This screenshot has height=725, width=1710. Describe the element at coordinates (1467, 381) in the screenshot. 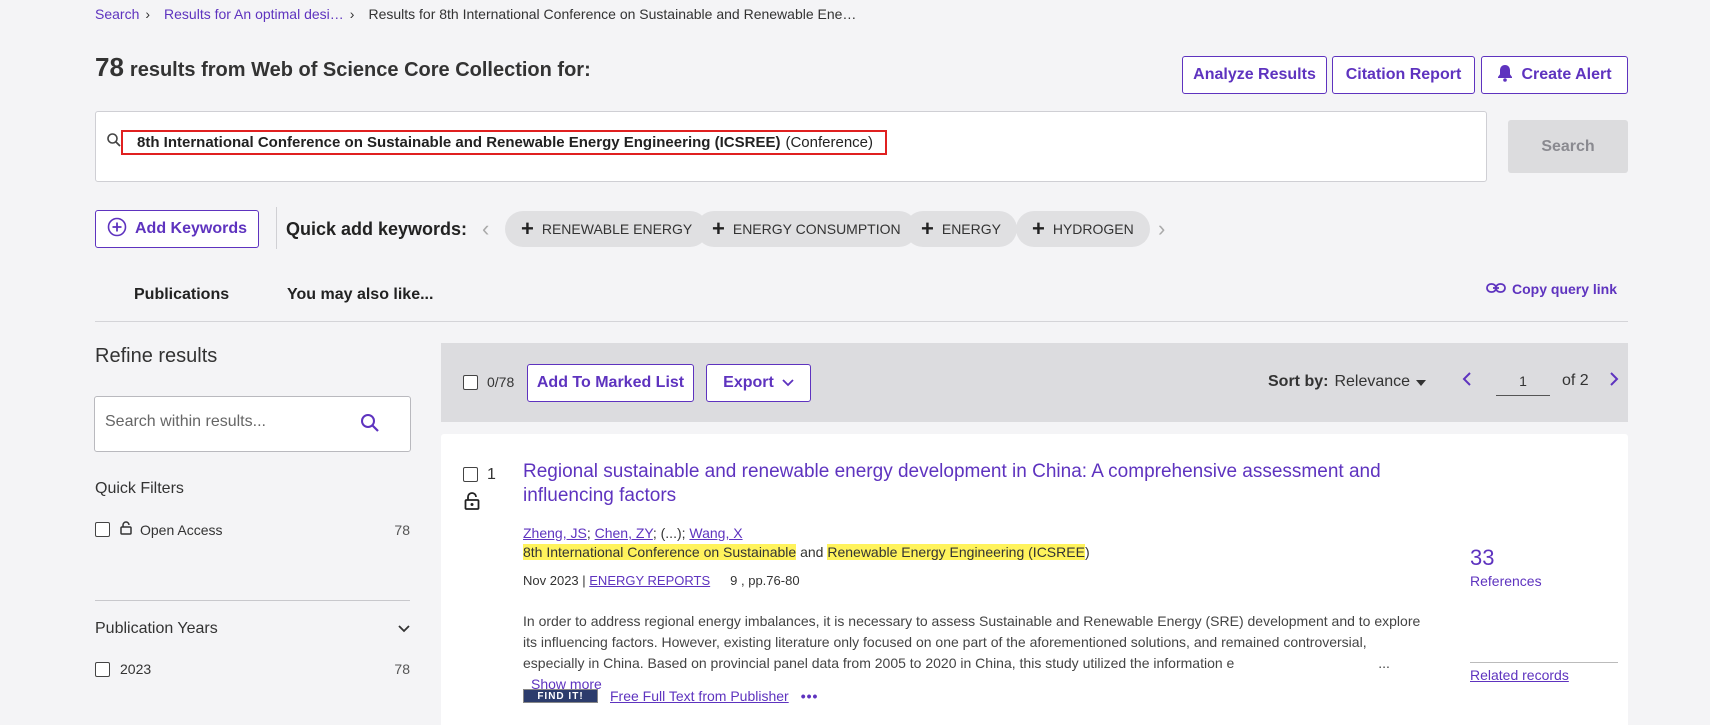

I see `prev-page-icon` at that location.